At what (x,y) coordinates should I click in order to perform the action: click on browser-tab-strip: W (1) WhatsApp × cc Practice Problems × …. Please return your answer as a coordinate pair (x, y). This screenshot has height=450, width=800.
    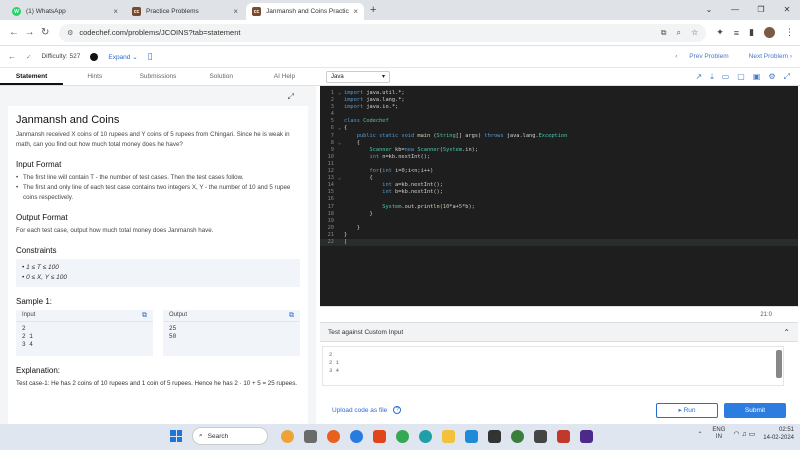
    Looking at the image, I should click on (400, 10).